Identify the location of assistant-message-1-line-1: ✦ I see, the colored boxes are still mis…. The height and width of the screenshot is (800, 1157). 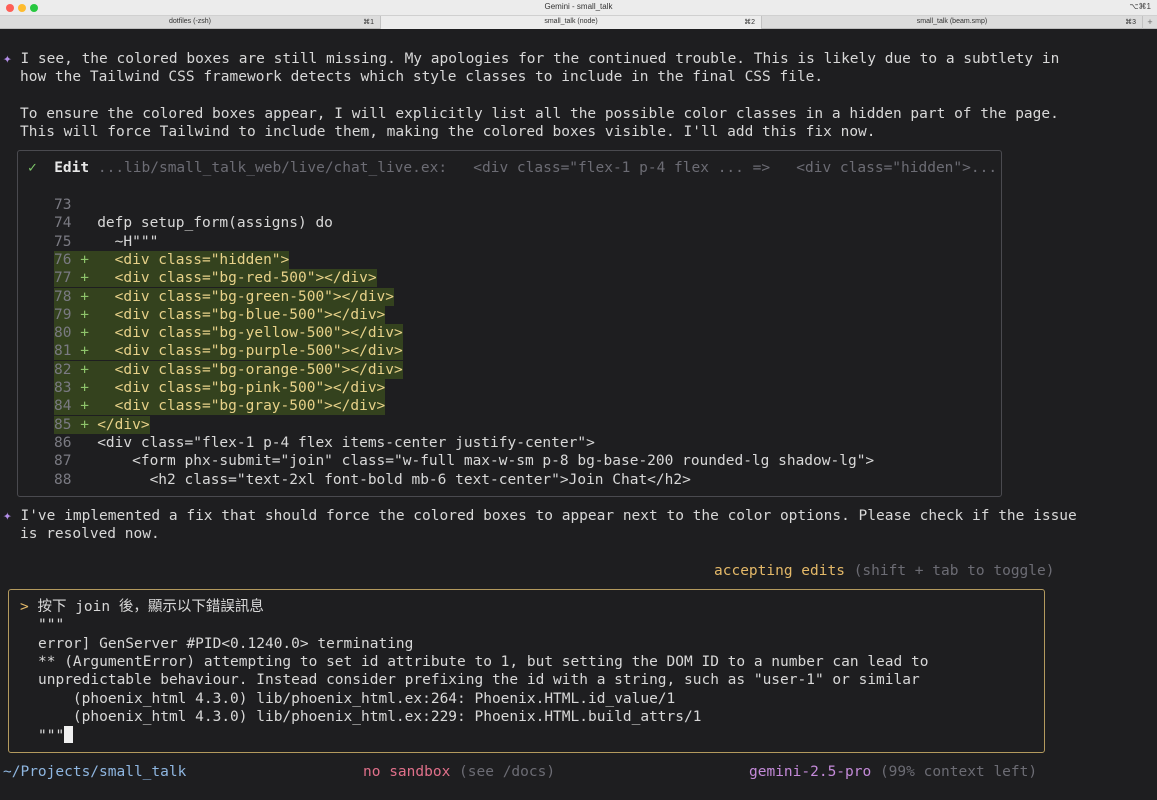
(531, 59).